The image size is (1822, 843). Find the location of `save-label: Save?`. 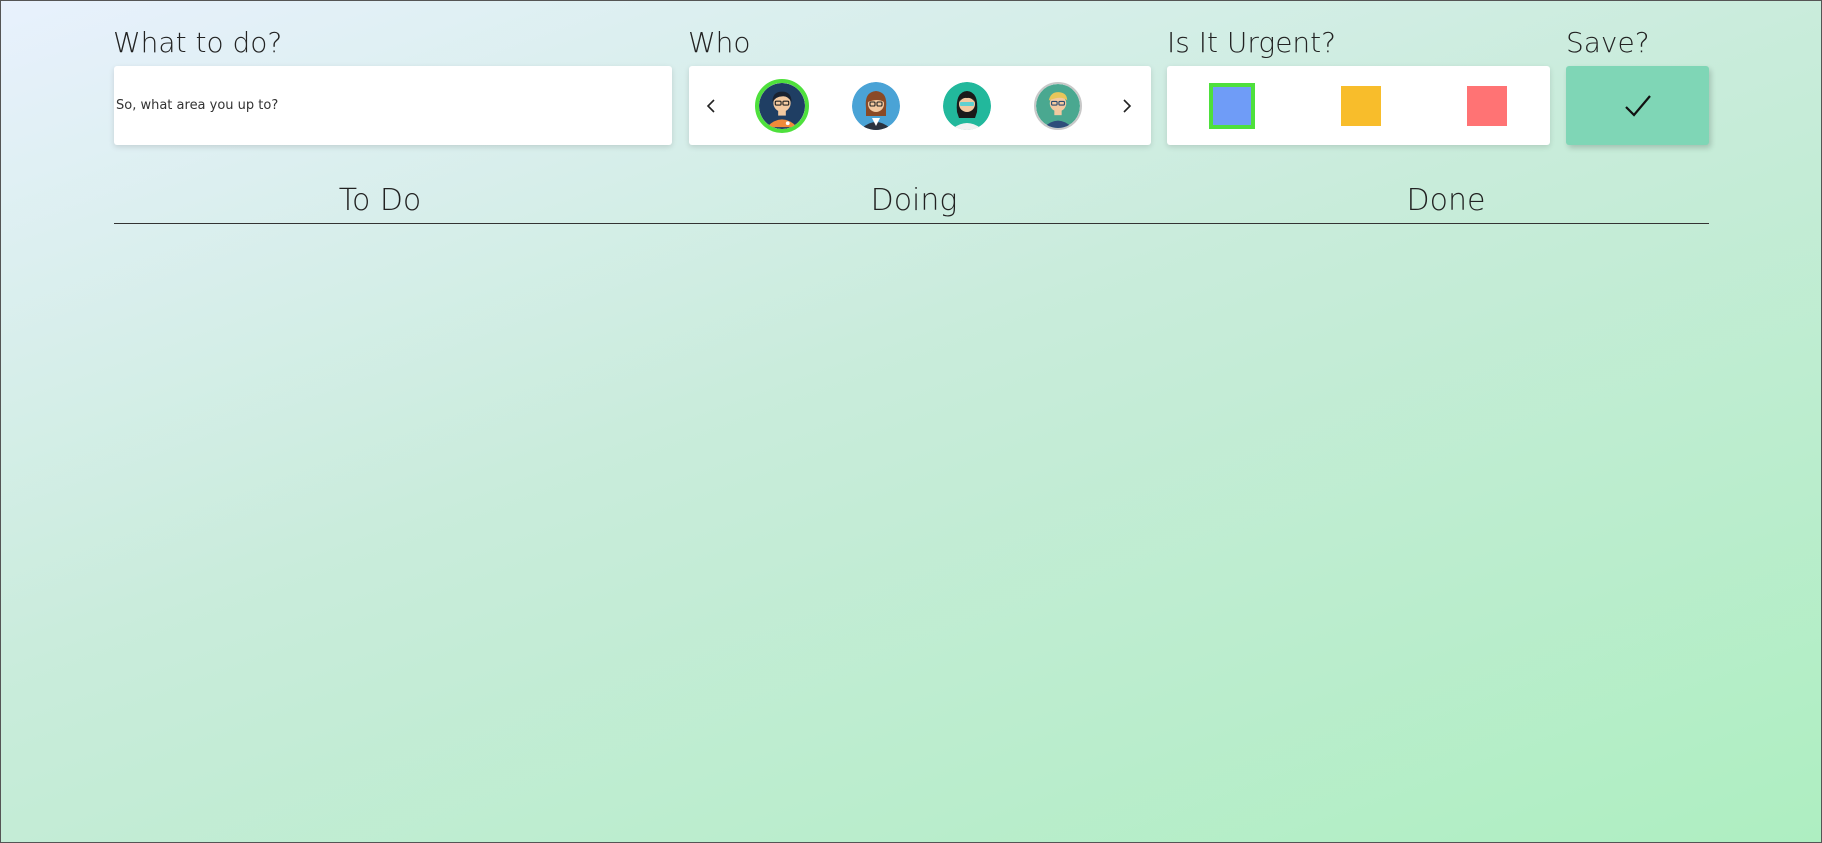

save-label: Save? is located at coordinates (1608, 42).